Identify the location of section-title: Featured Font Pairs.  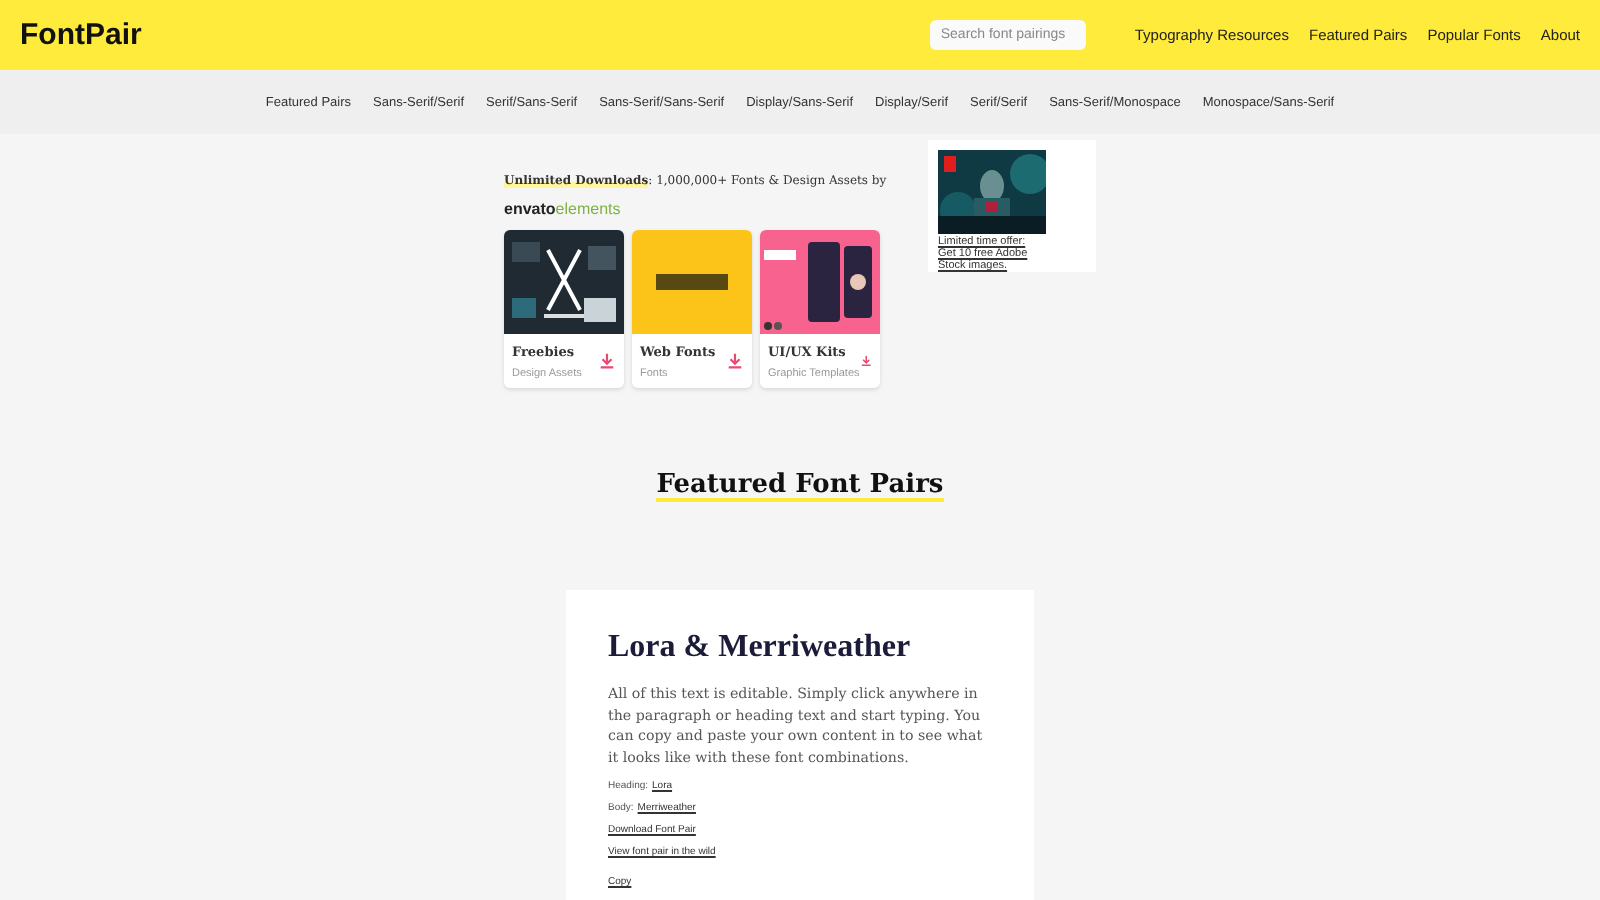
(800, 486).